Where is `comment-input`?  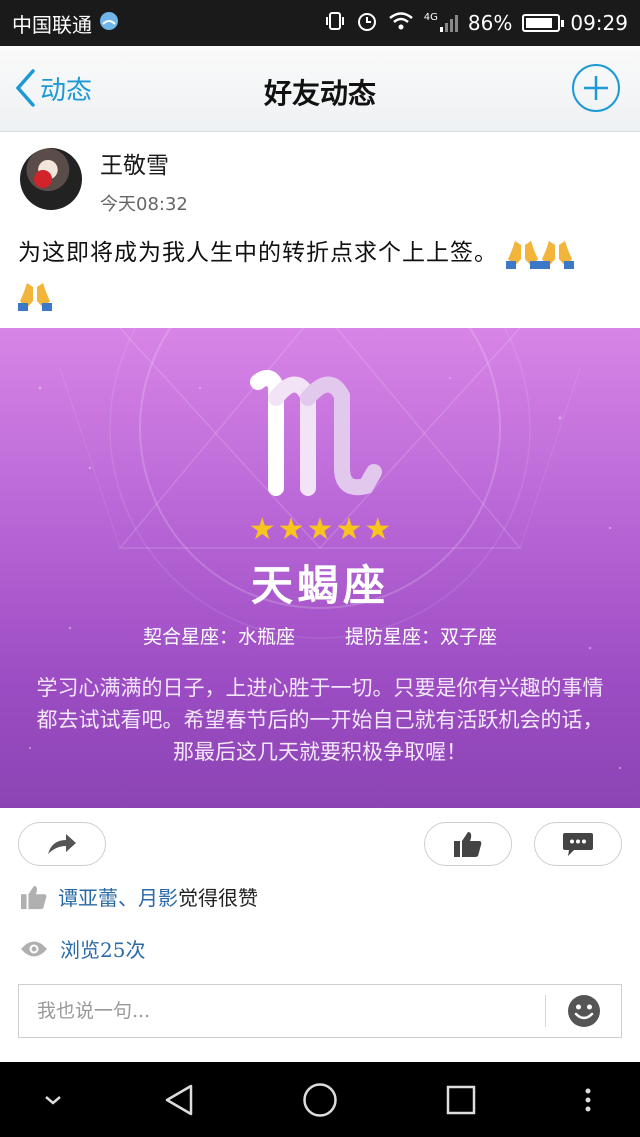
comment-input is located at coordinates (282, 1011).